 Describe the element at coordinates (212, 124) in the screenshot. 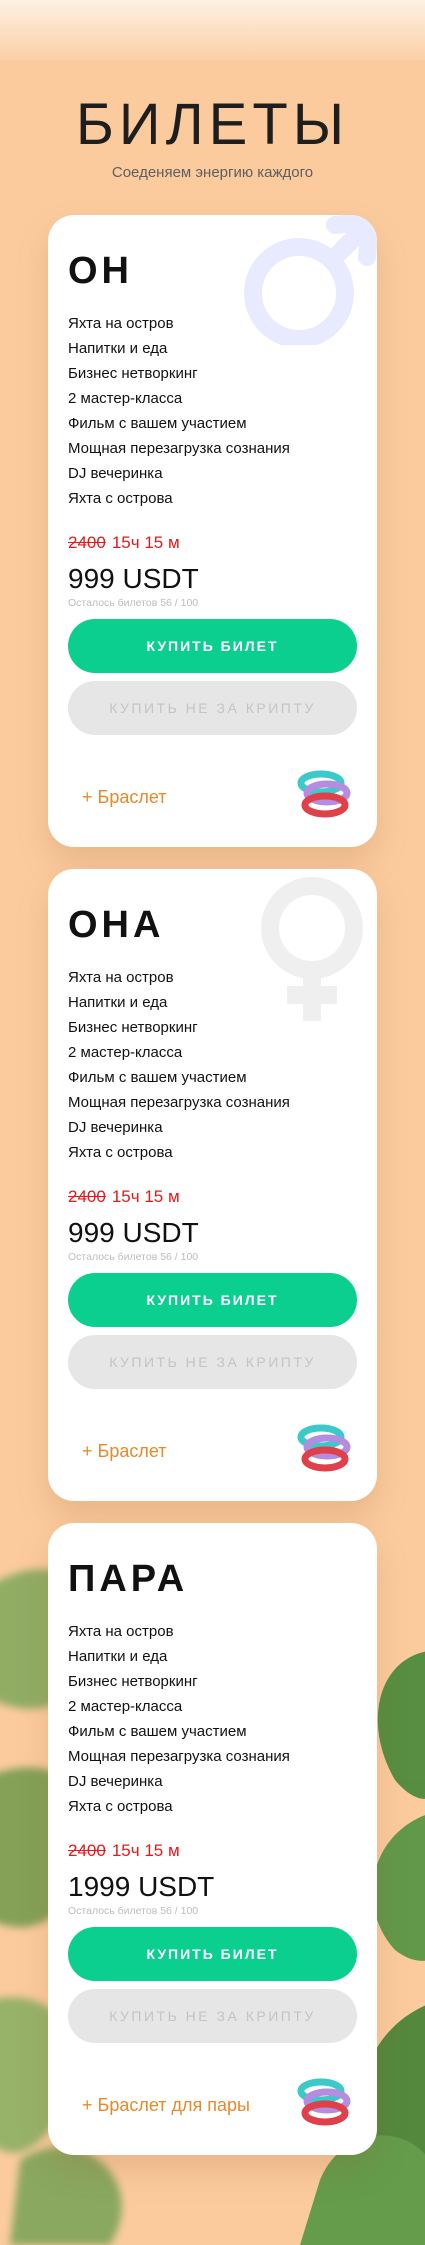

I see `page-title: БИЛЕТЫ` at that location.